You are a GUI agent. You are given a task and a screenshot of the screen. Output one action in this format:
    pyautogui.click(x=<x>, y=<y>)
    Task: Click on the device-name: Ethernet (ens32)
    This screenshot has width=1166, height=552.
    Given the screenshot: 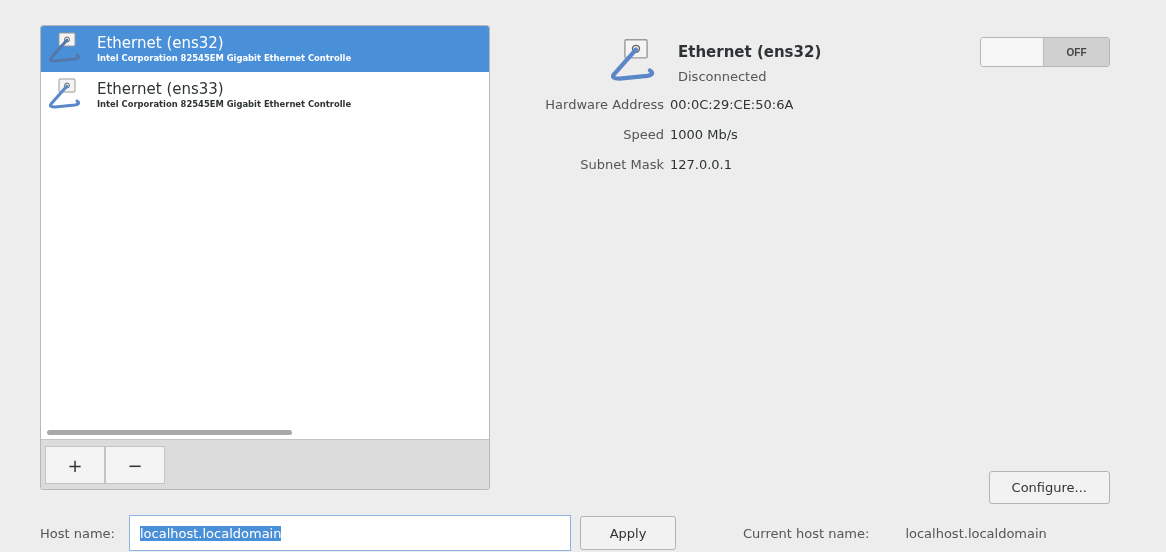 What is the action you would take?
    pyautogui.click(x=161, y=43)
    